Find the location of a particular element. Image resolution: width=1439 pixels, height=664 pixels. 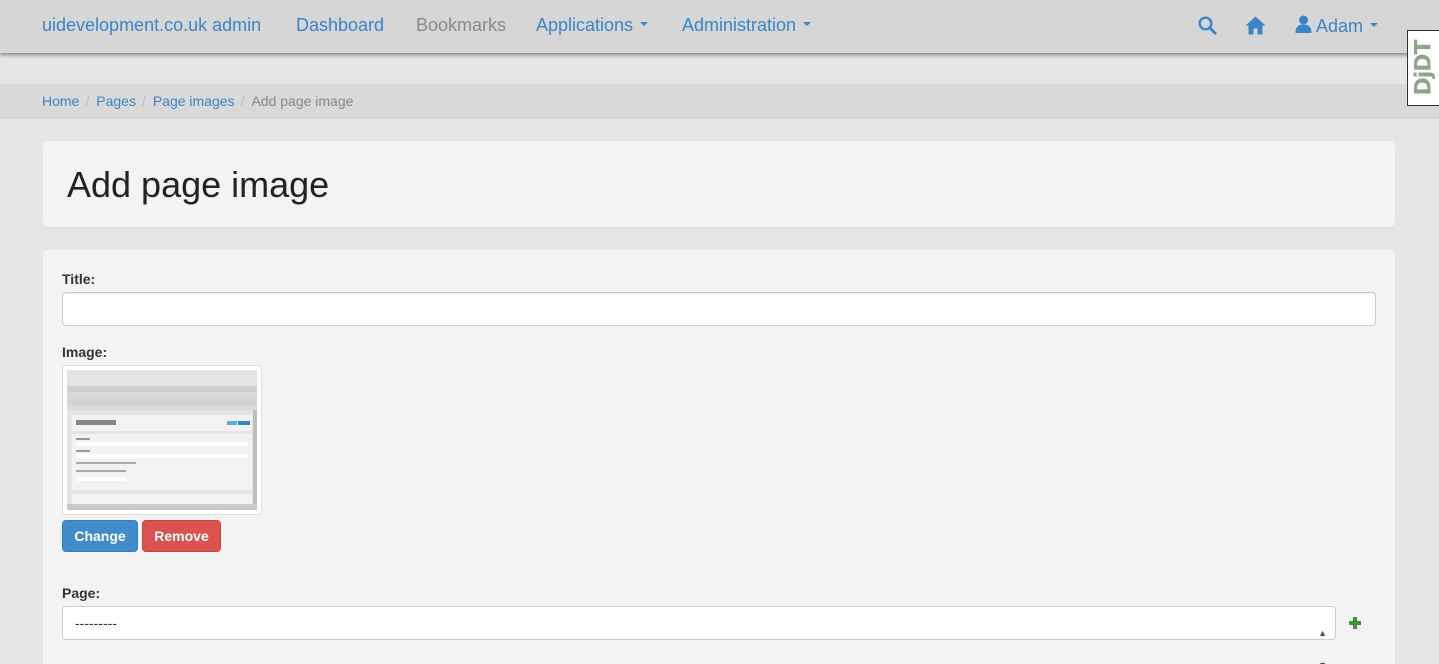

change-image-button: Change is located at coordinates (100, 536).